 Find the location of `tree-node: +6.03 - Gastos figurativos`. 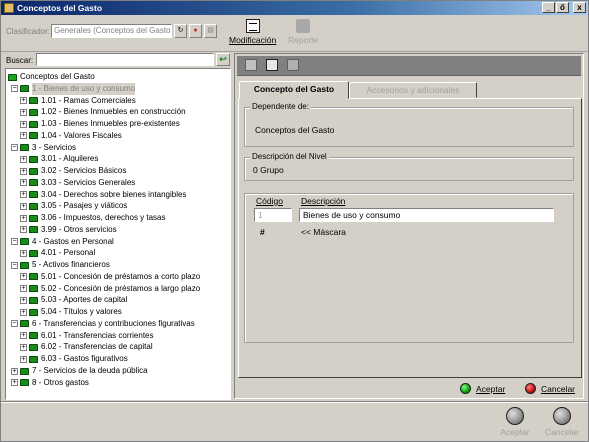

tree-node: +6.03 - Gastos figurativos is located at coordinates (74, 359).